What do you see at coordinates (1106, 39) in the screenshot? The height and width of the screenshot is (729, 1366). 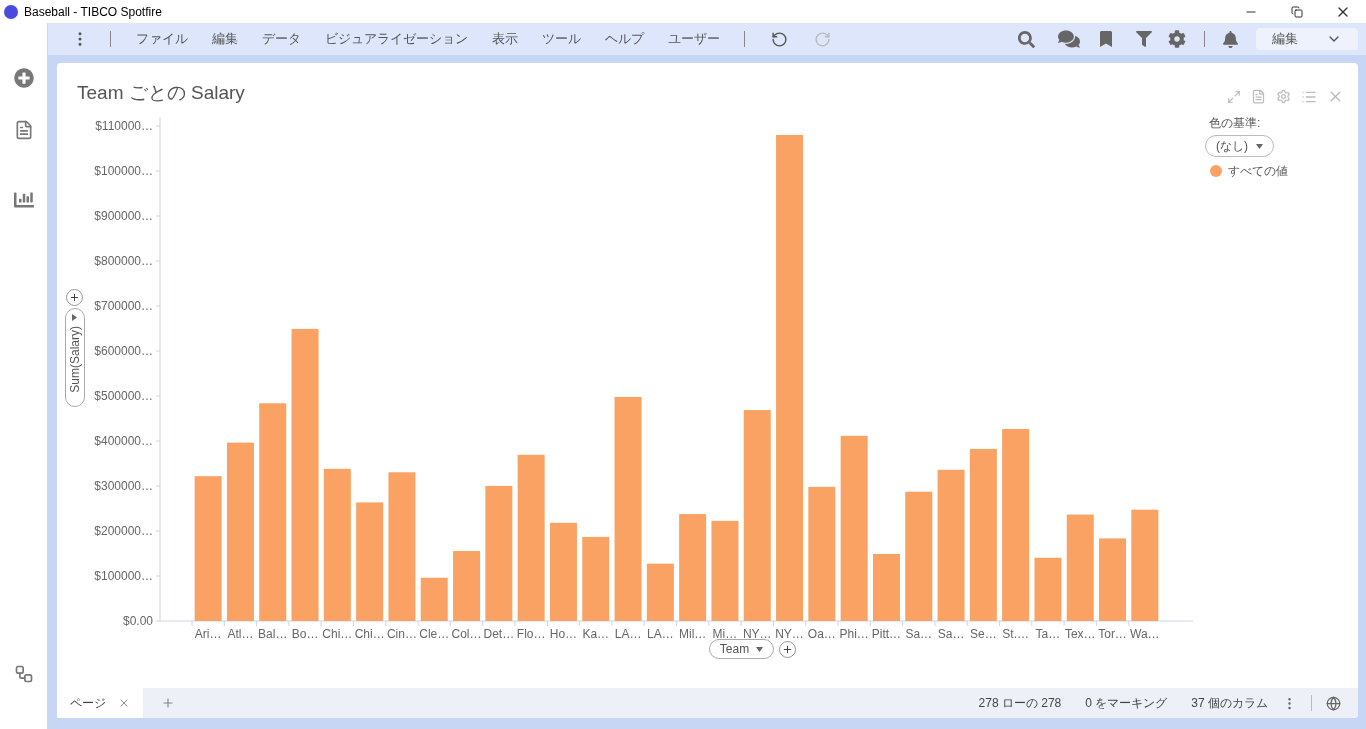 I see `bookmark-icon` at bounding box center [1106, 39].